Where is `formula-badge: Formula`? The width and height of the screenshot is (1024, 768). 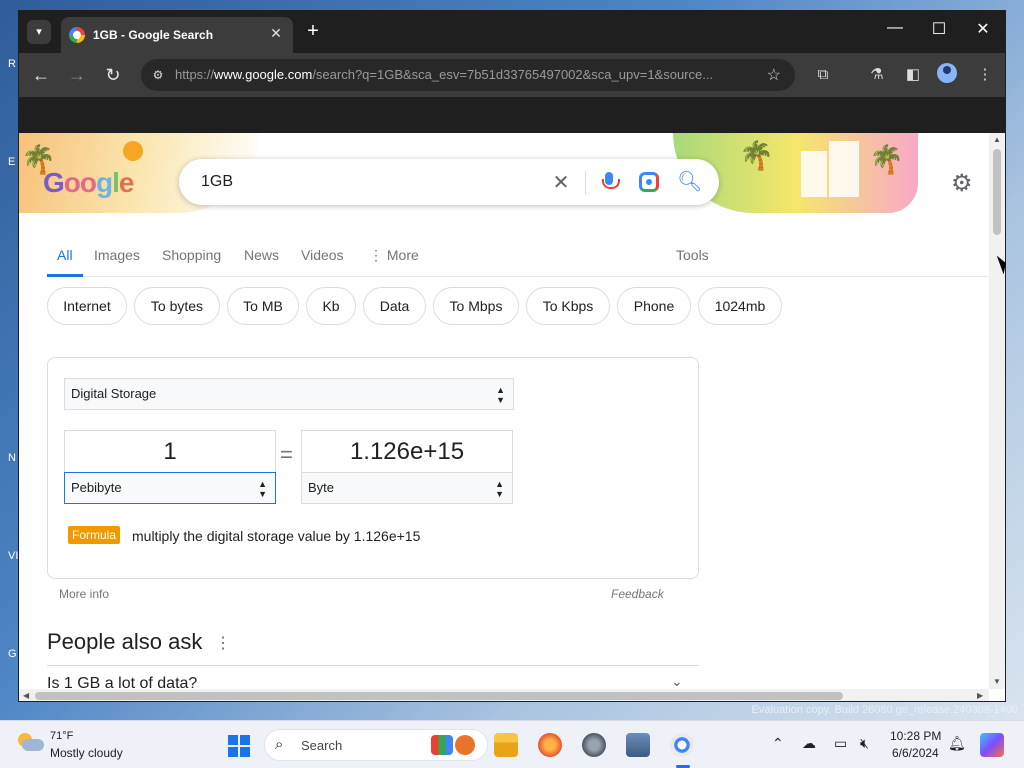 formula-badge: Formula is located at coordinates (94, 535).